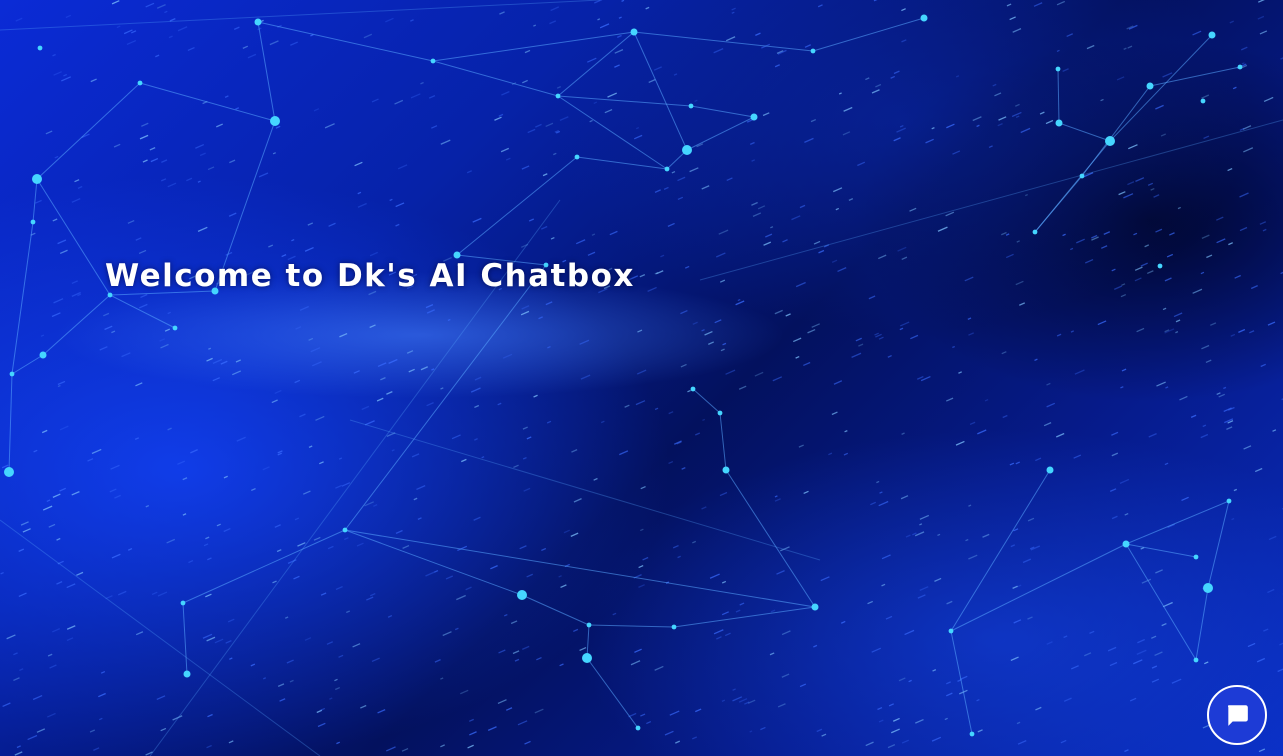  What do you see at coordinates (1237, 715) in the screenshot?
I see `chat-launcher-button` at bounding box center [1237, 715].